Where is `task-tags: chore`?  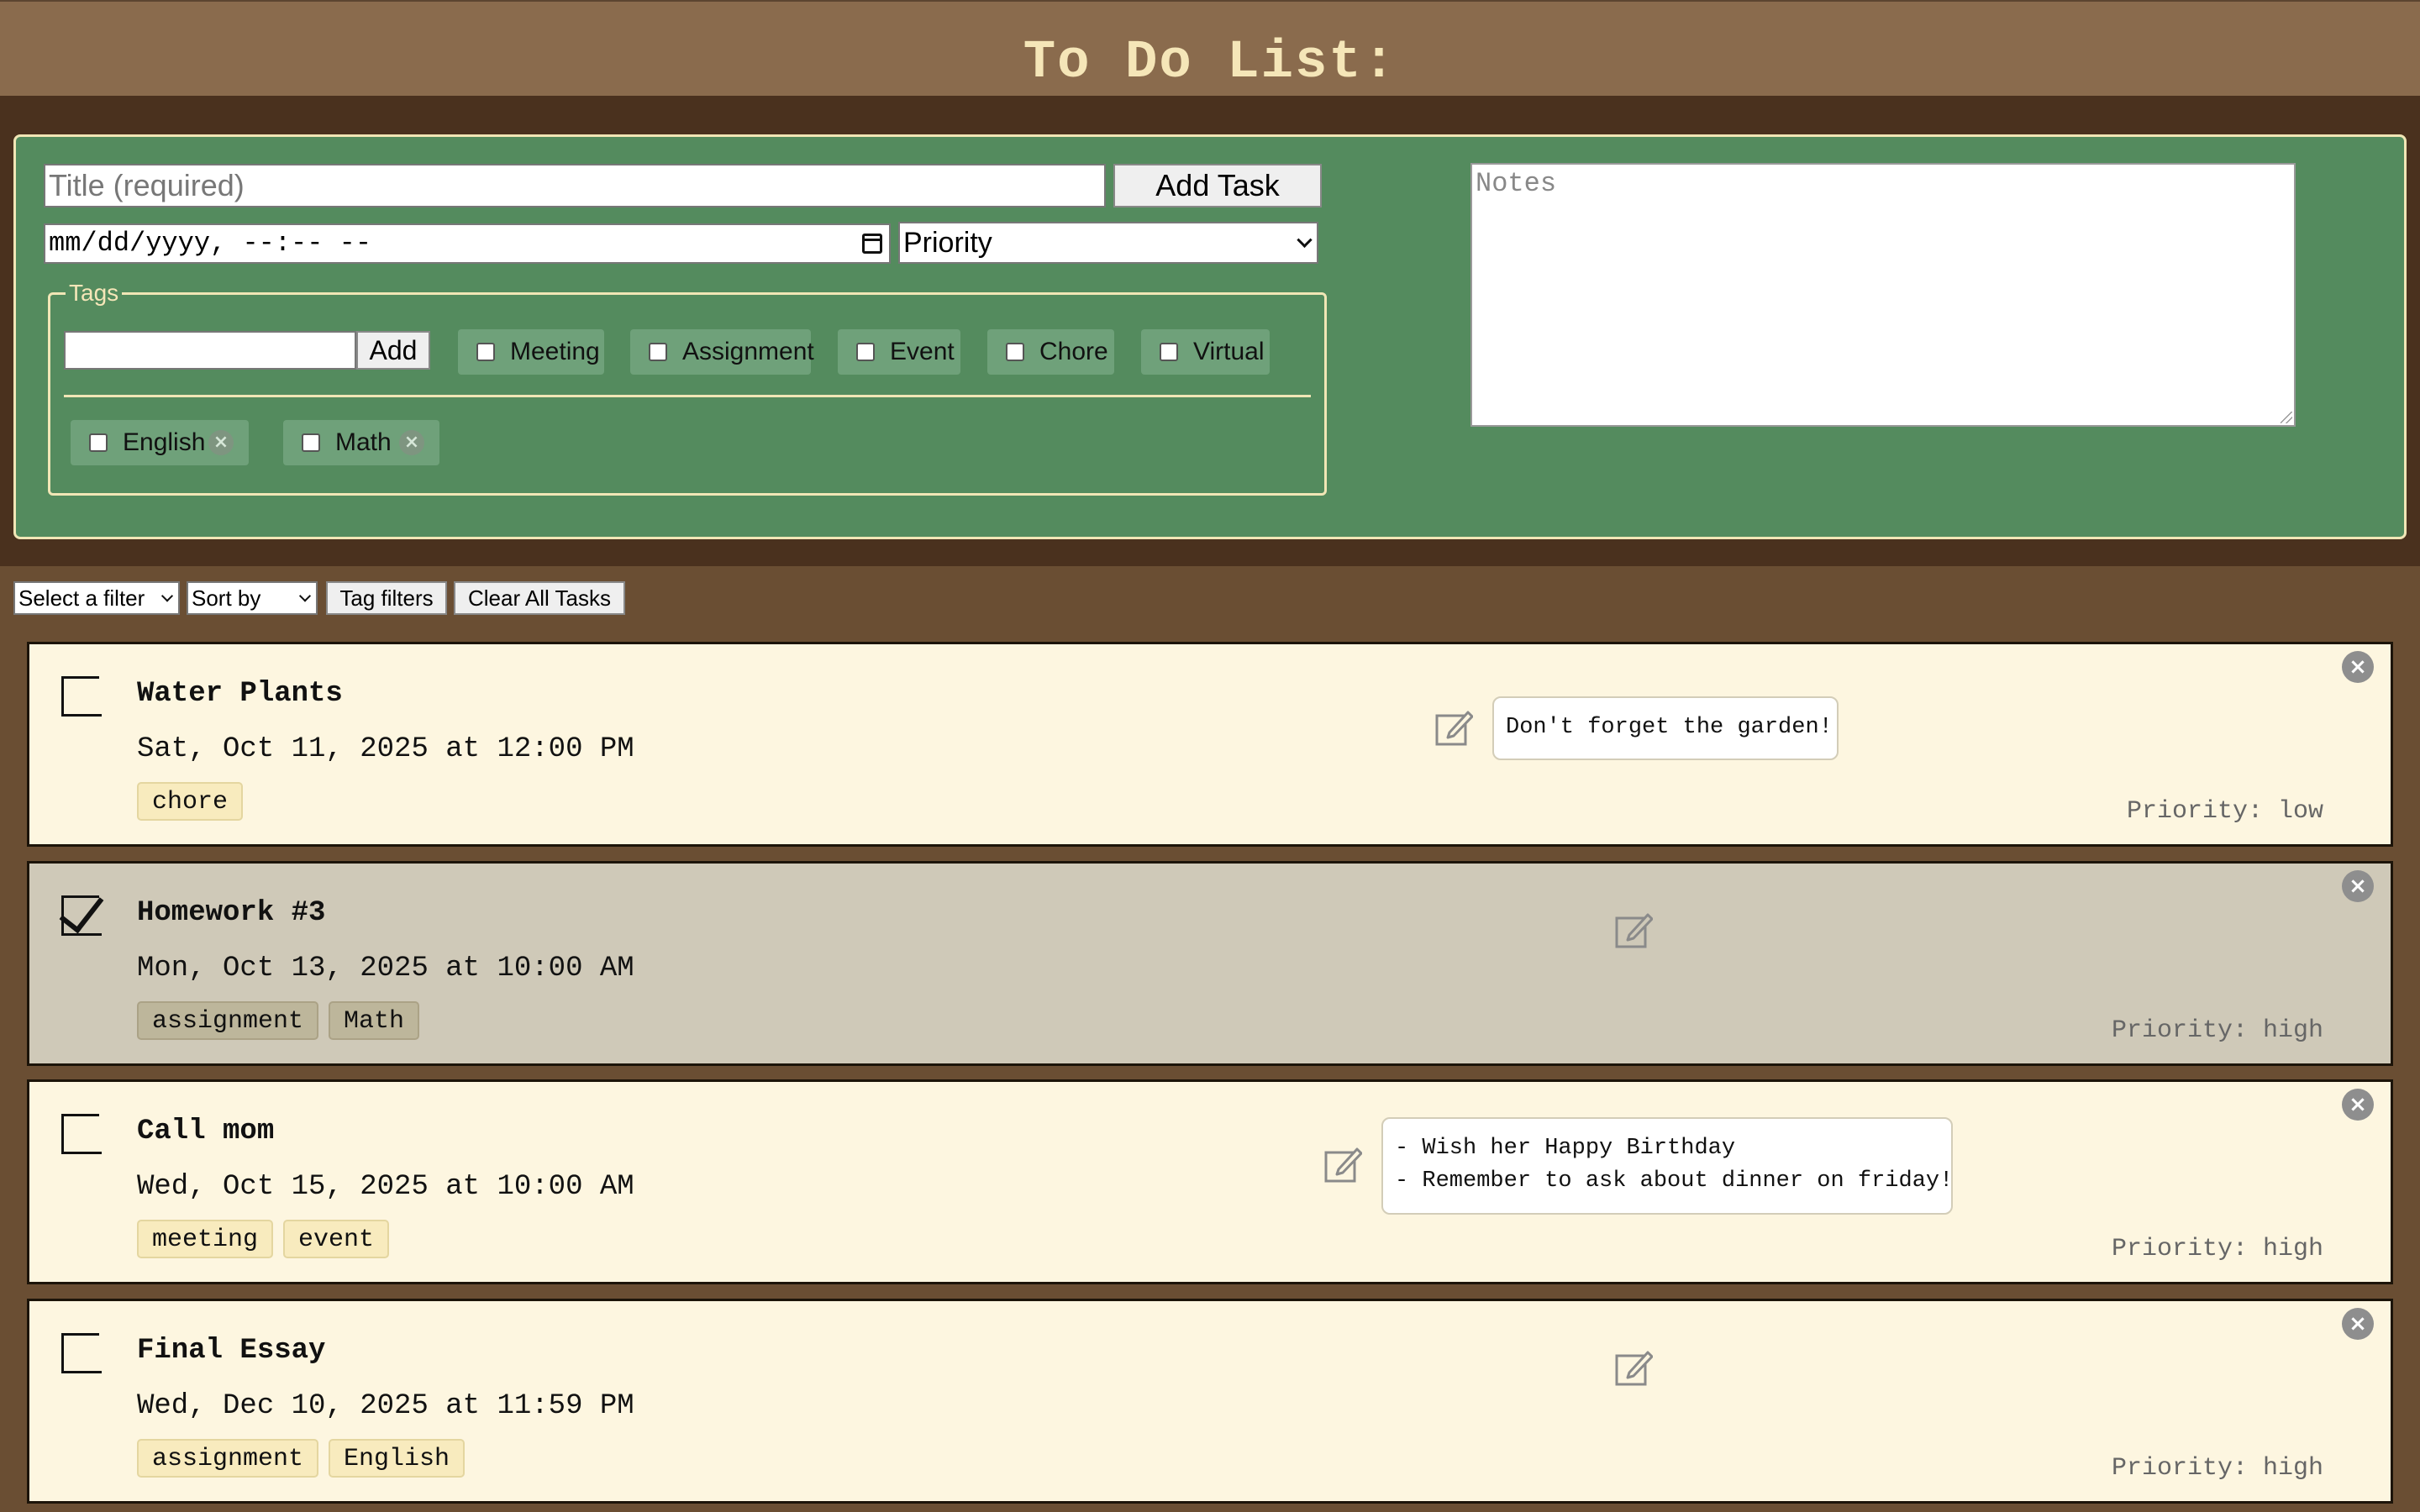
task-tags: chore is located at coordinates (195, 801).